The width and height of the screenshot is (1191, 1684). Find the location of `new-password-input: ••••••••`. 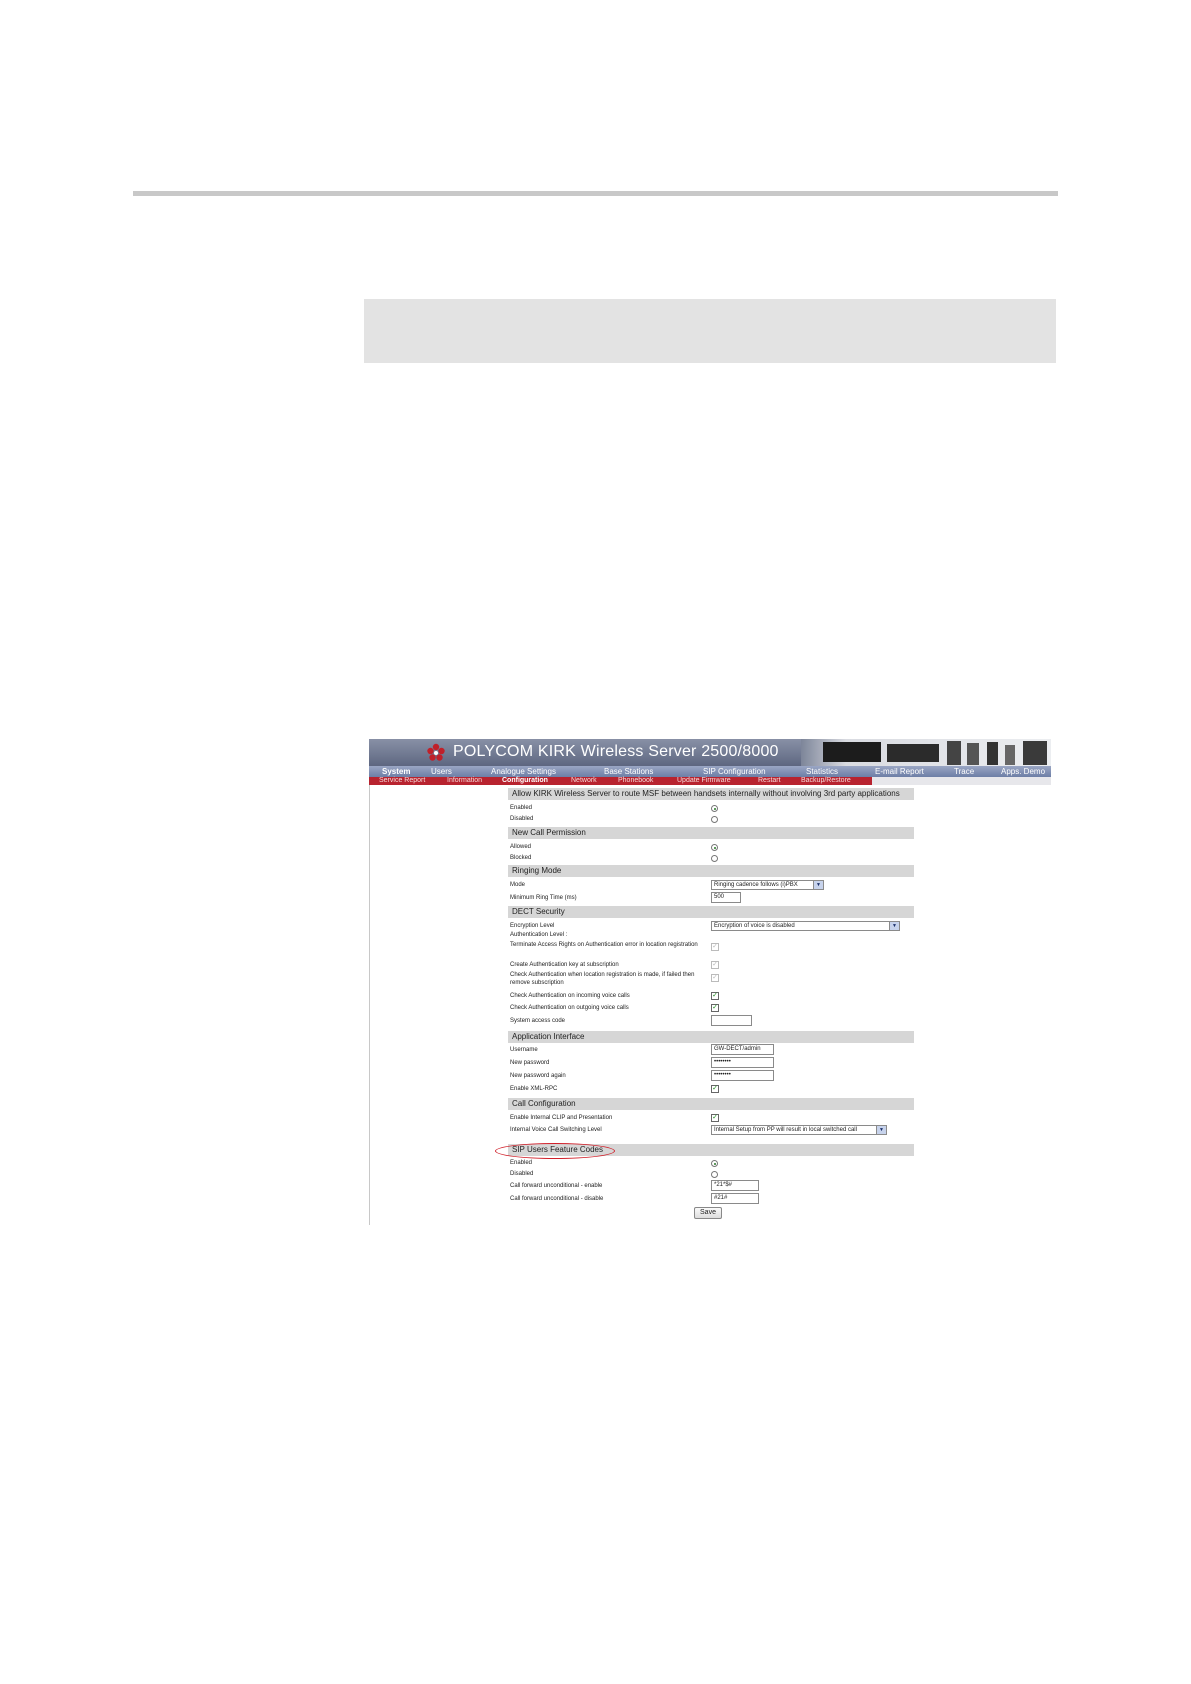

new-password-input: •••••••• is located at coordinates (742, 1062).